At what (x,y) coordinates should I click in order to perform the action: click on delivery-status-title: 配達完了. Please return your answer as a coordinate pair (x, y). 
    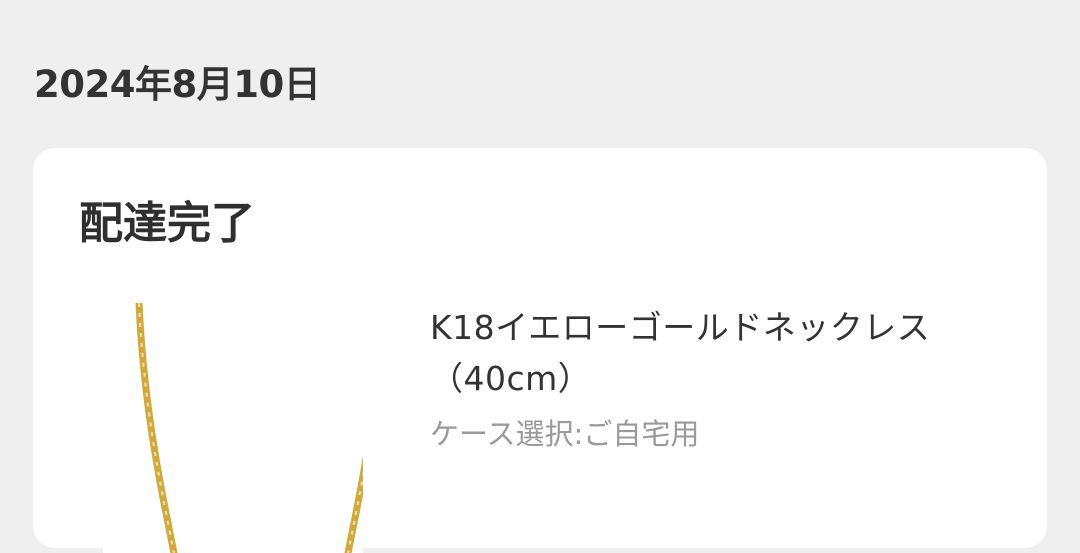
    Looking at the image, I should click on (167, 223).